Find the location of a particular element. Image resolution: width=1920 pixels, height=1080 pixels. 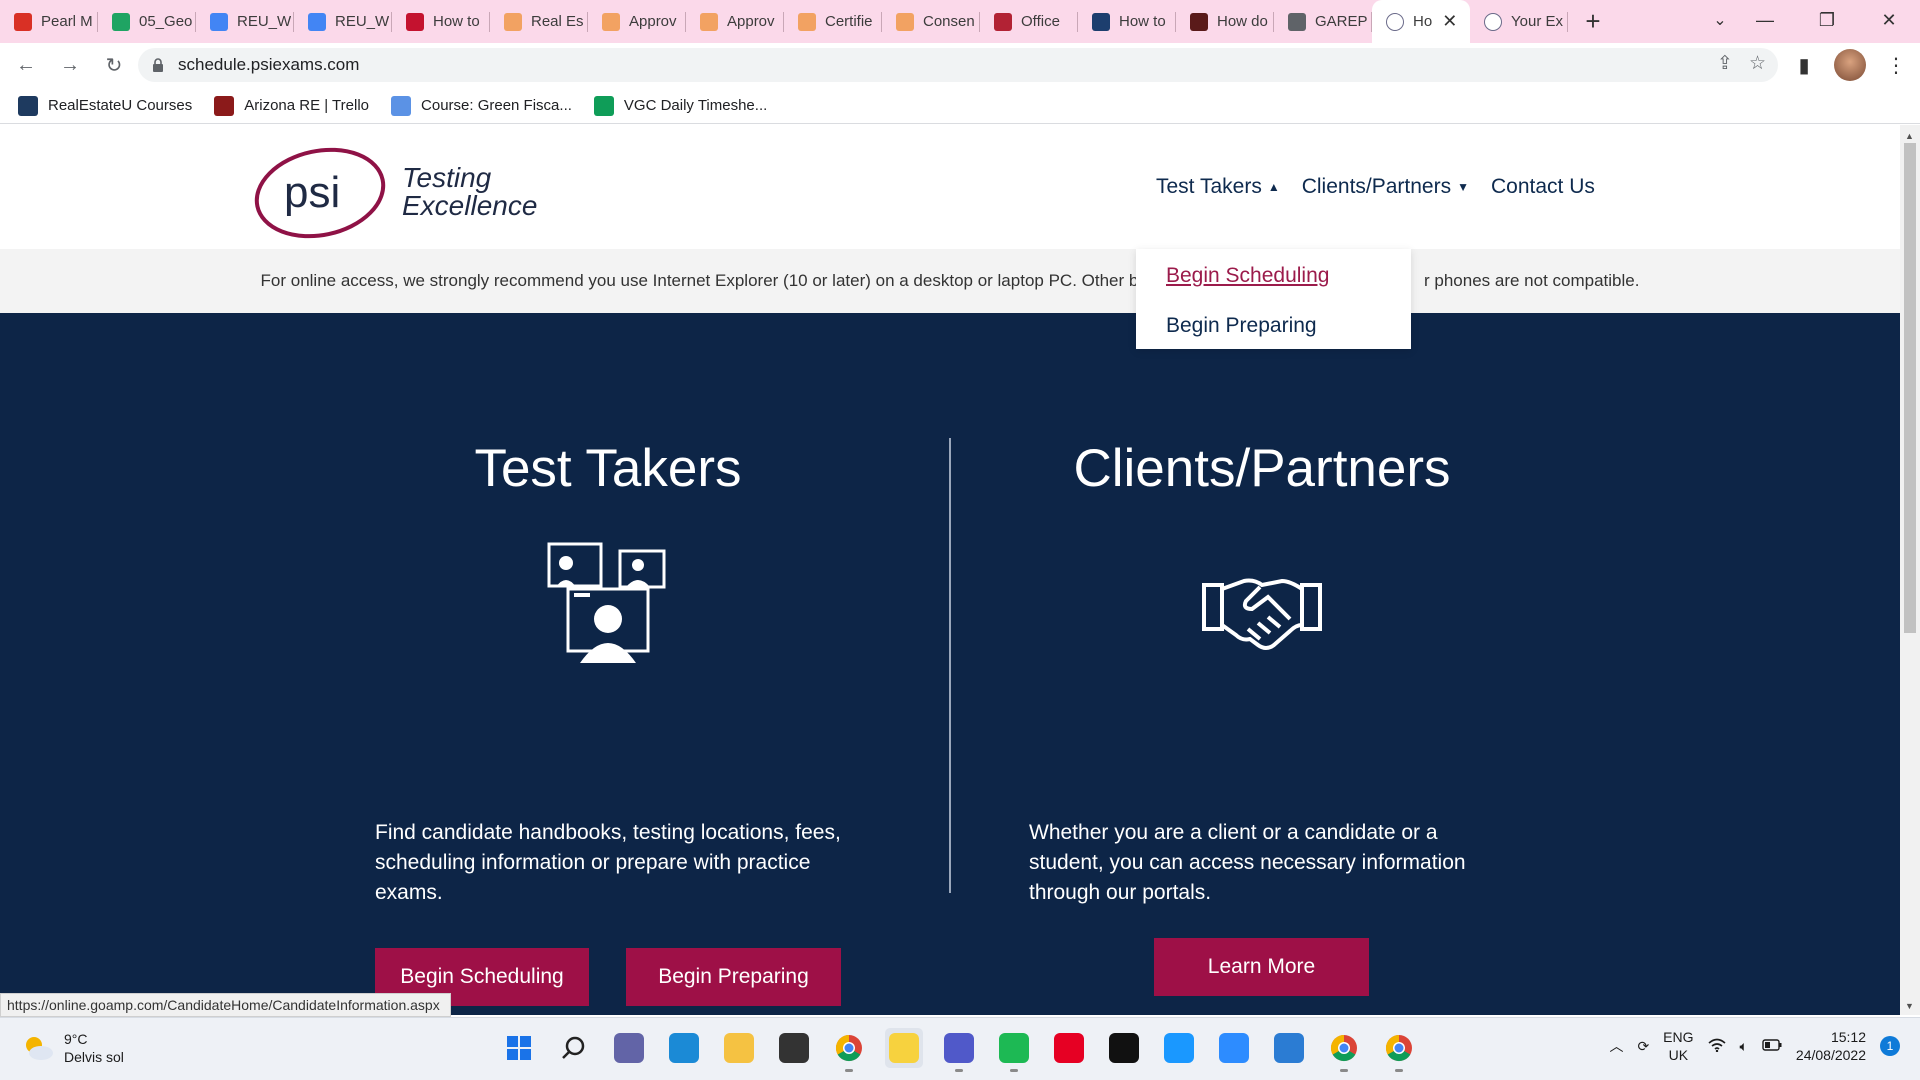

scroll-down-arrow-icon: ▼ is located at coordinates (1909, 1006).